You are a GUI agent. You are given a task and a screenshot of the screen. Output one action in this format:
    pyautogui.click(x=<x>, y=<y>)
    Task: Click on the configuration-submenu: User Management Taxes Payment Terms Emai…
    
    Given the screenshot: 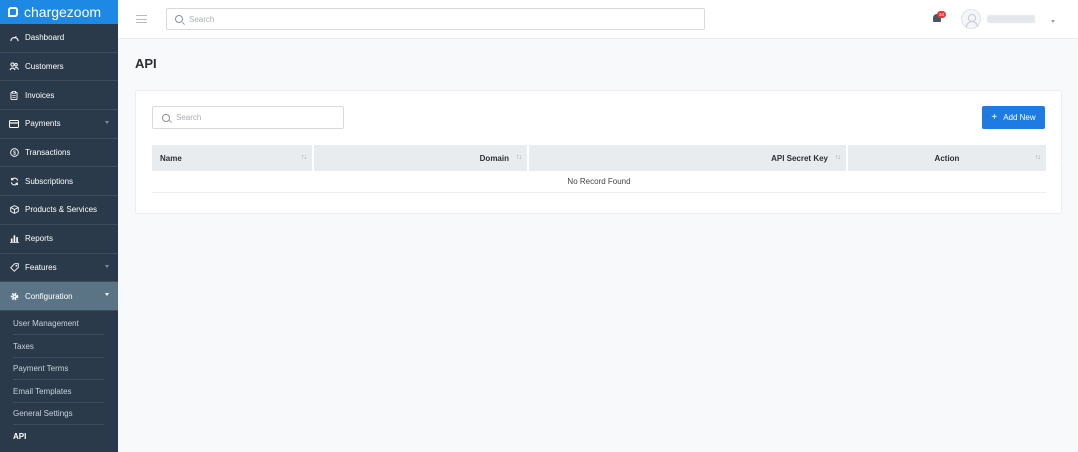 What is the action you would take?
    pyautogui.click(x=59, y=379)
    